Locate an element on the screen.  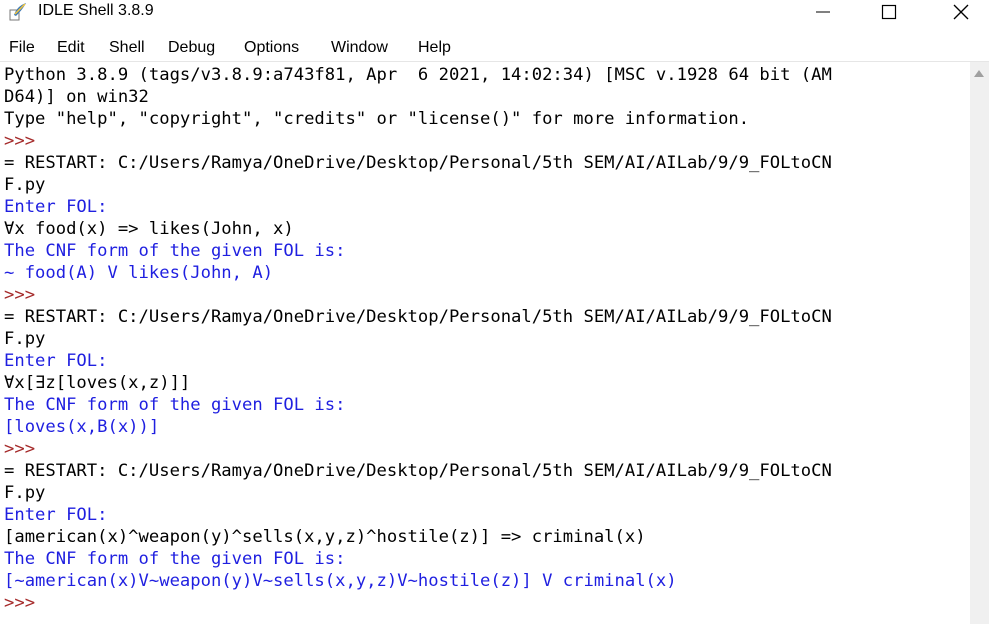
close-icon is located at coordinates (961, 12).